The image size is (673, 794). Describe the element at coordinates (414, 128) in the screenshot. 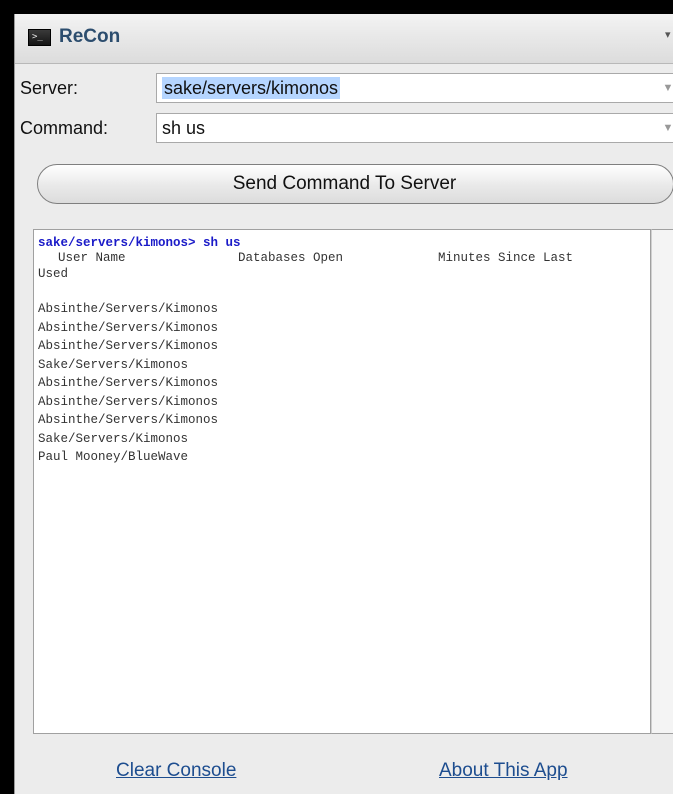

I see `command-combobox: sh us ▼` at that location.